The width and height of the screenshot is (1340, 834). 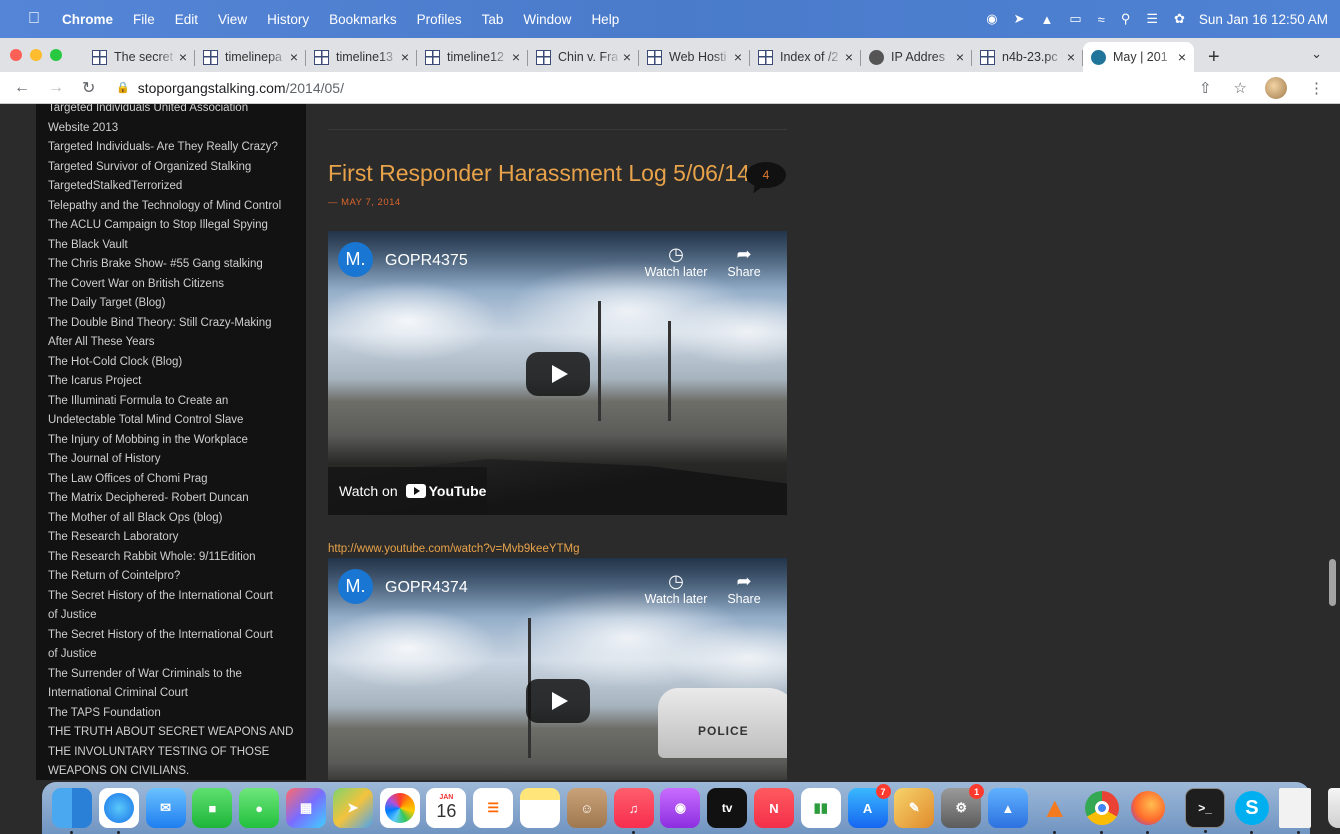 I want to click on back-arrow-icon: ←, so click(x=22, y=88).